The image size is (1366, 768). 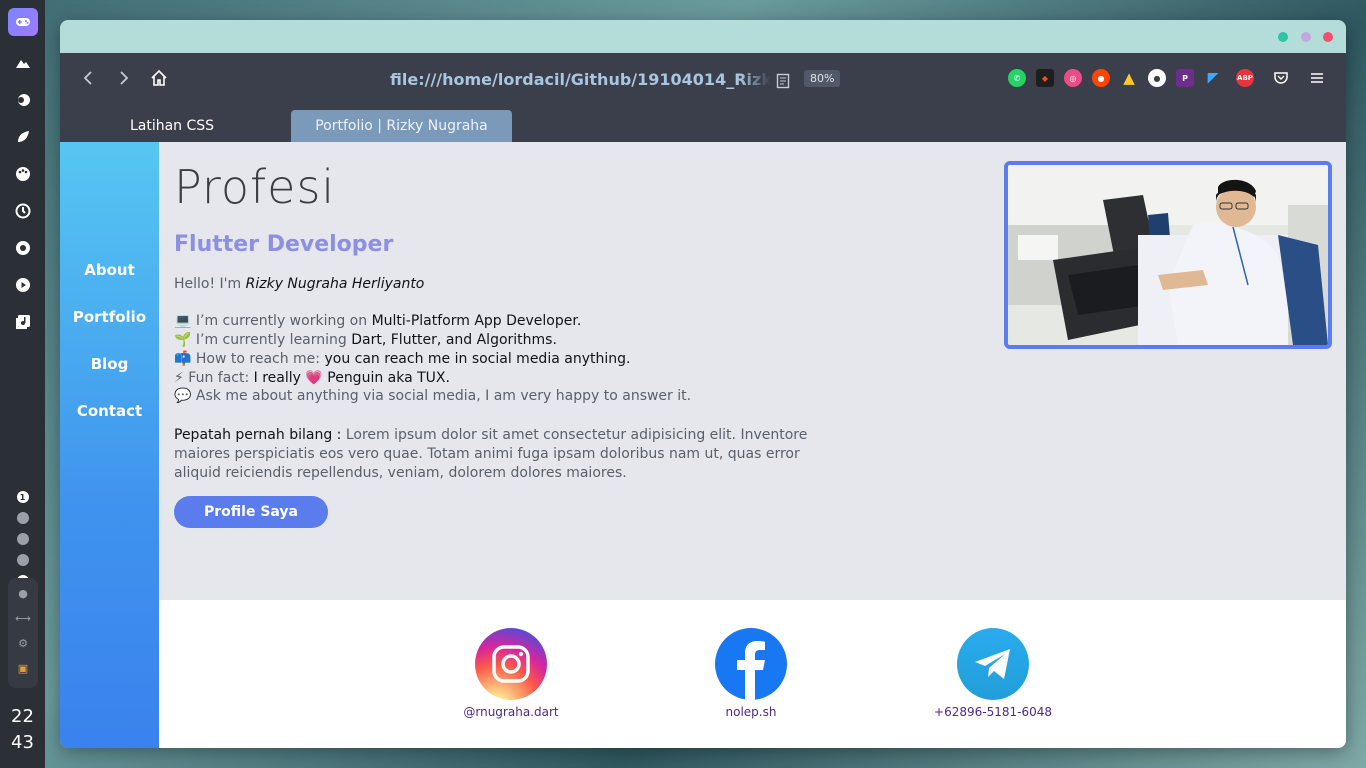 What do you see at coordinates (109, 364) in the screenshot?
I see `nav-blog: Blog` at bounding box center [109, 364].